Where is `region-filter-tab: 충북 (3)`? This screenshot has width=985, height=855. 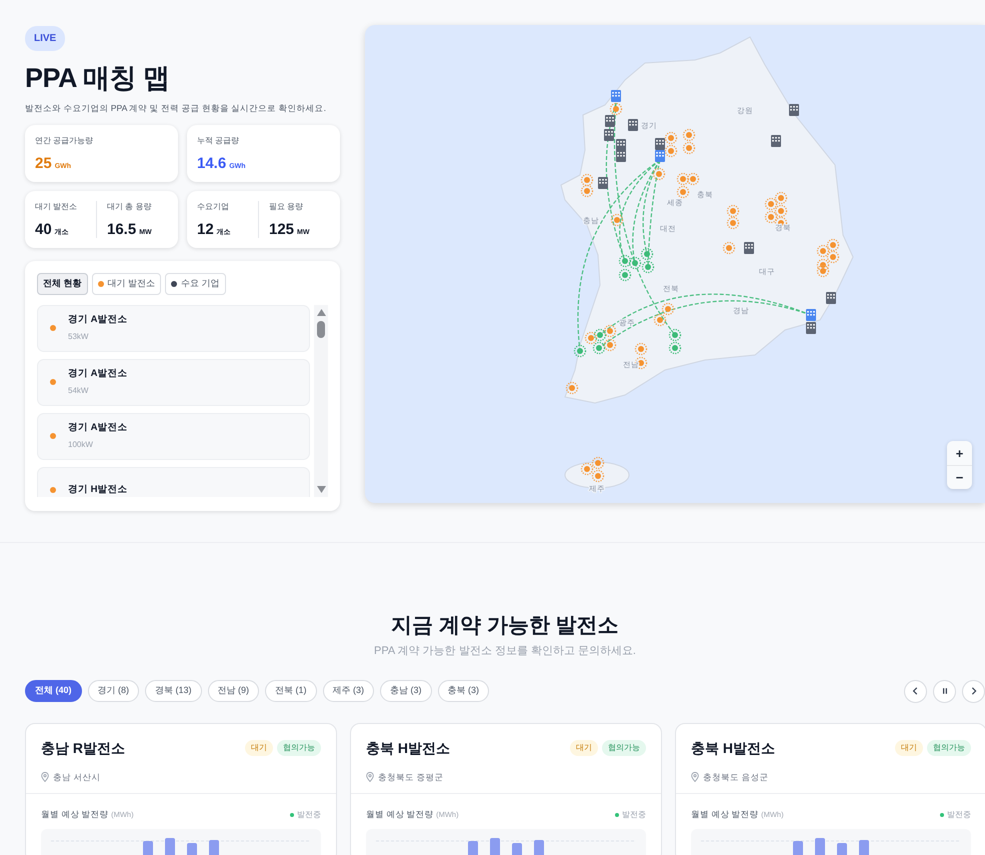
region-filter-tab: 충북 (3) is located at coordinates (464, 691).